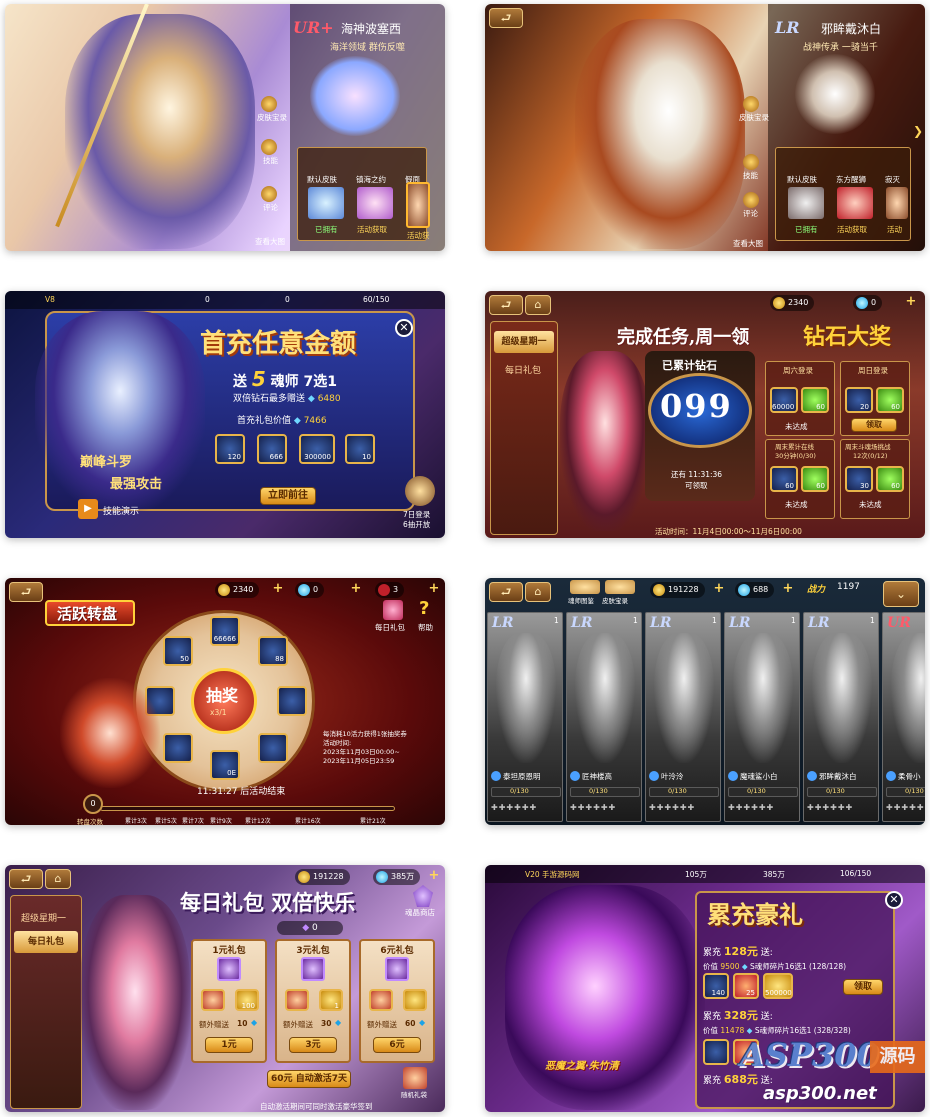  What do you see at coordinates (88, 509) in the screenshot?
I see `play-icon: ▶` at bounding box center [88, 509].